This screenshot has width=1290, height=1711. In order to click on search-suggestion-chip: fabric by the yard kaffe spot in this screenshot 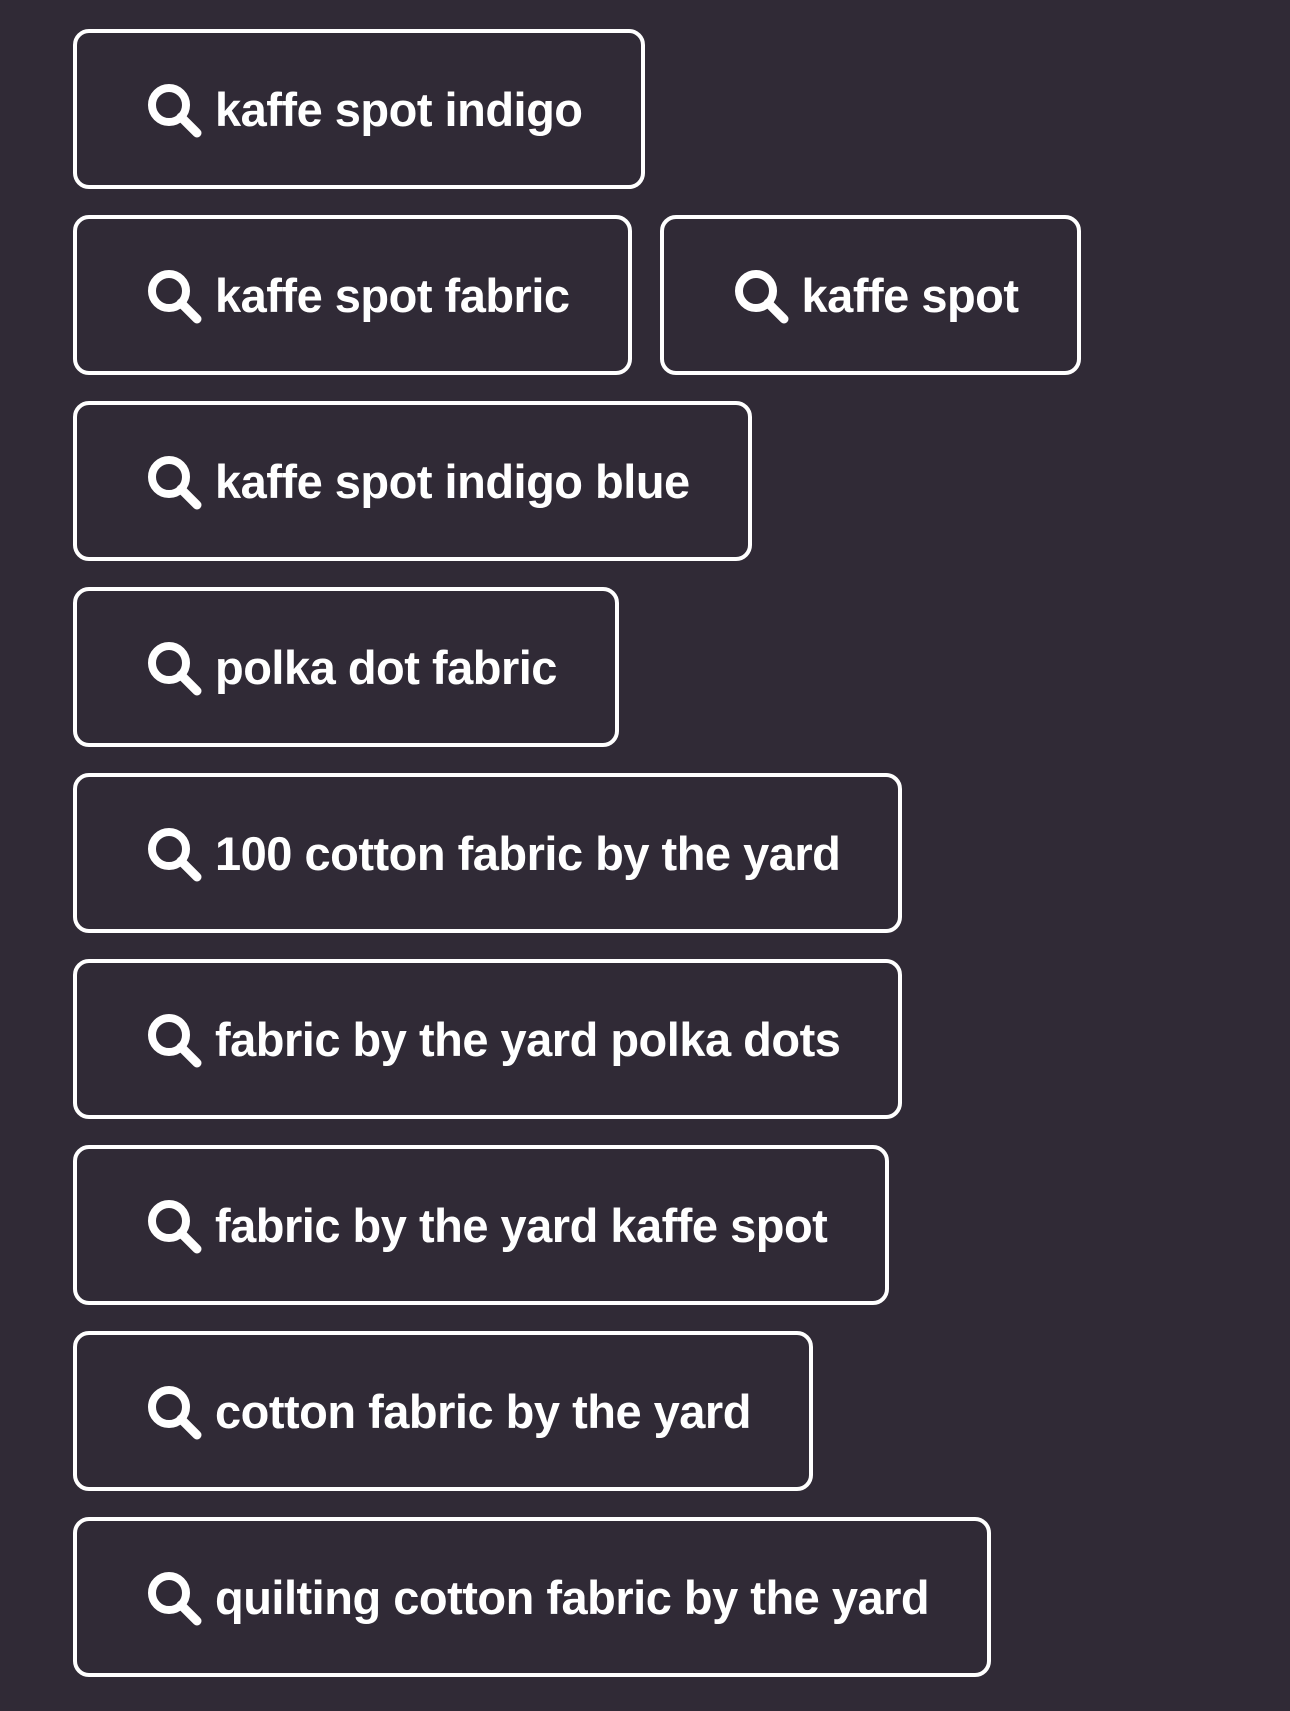, I will do `click(481, 1225)`.